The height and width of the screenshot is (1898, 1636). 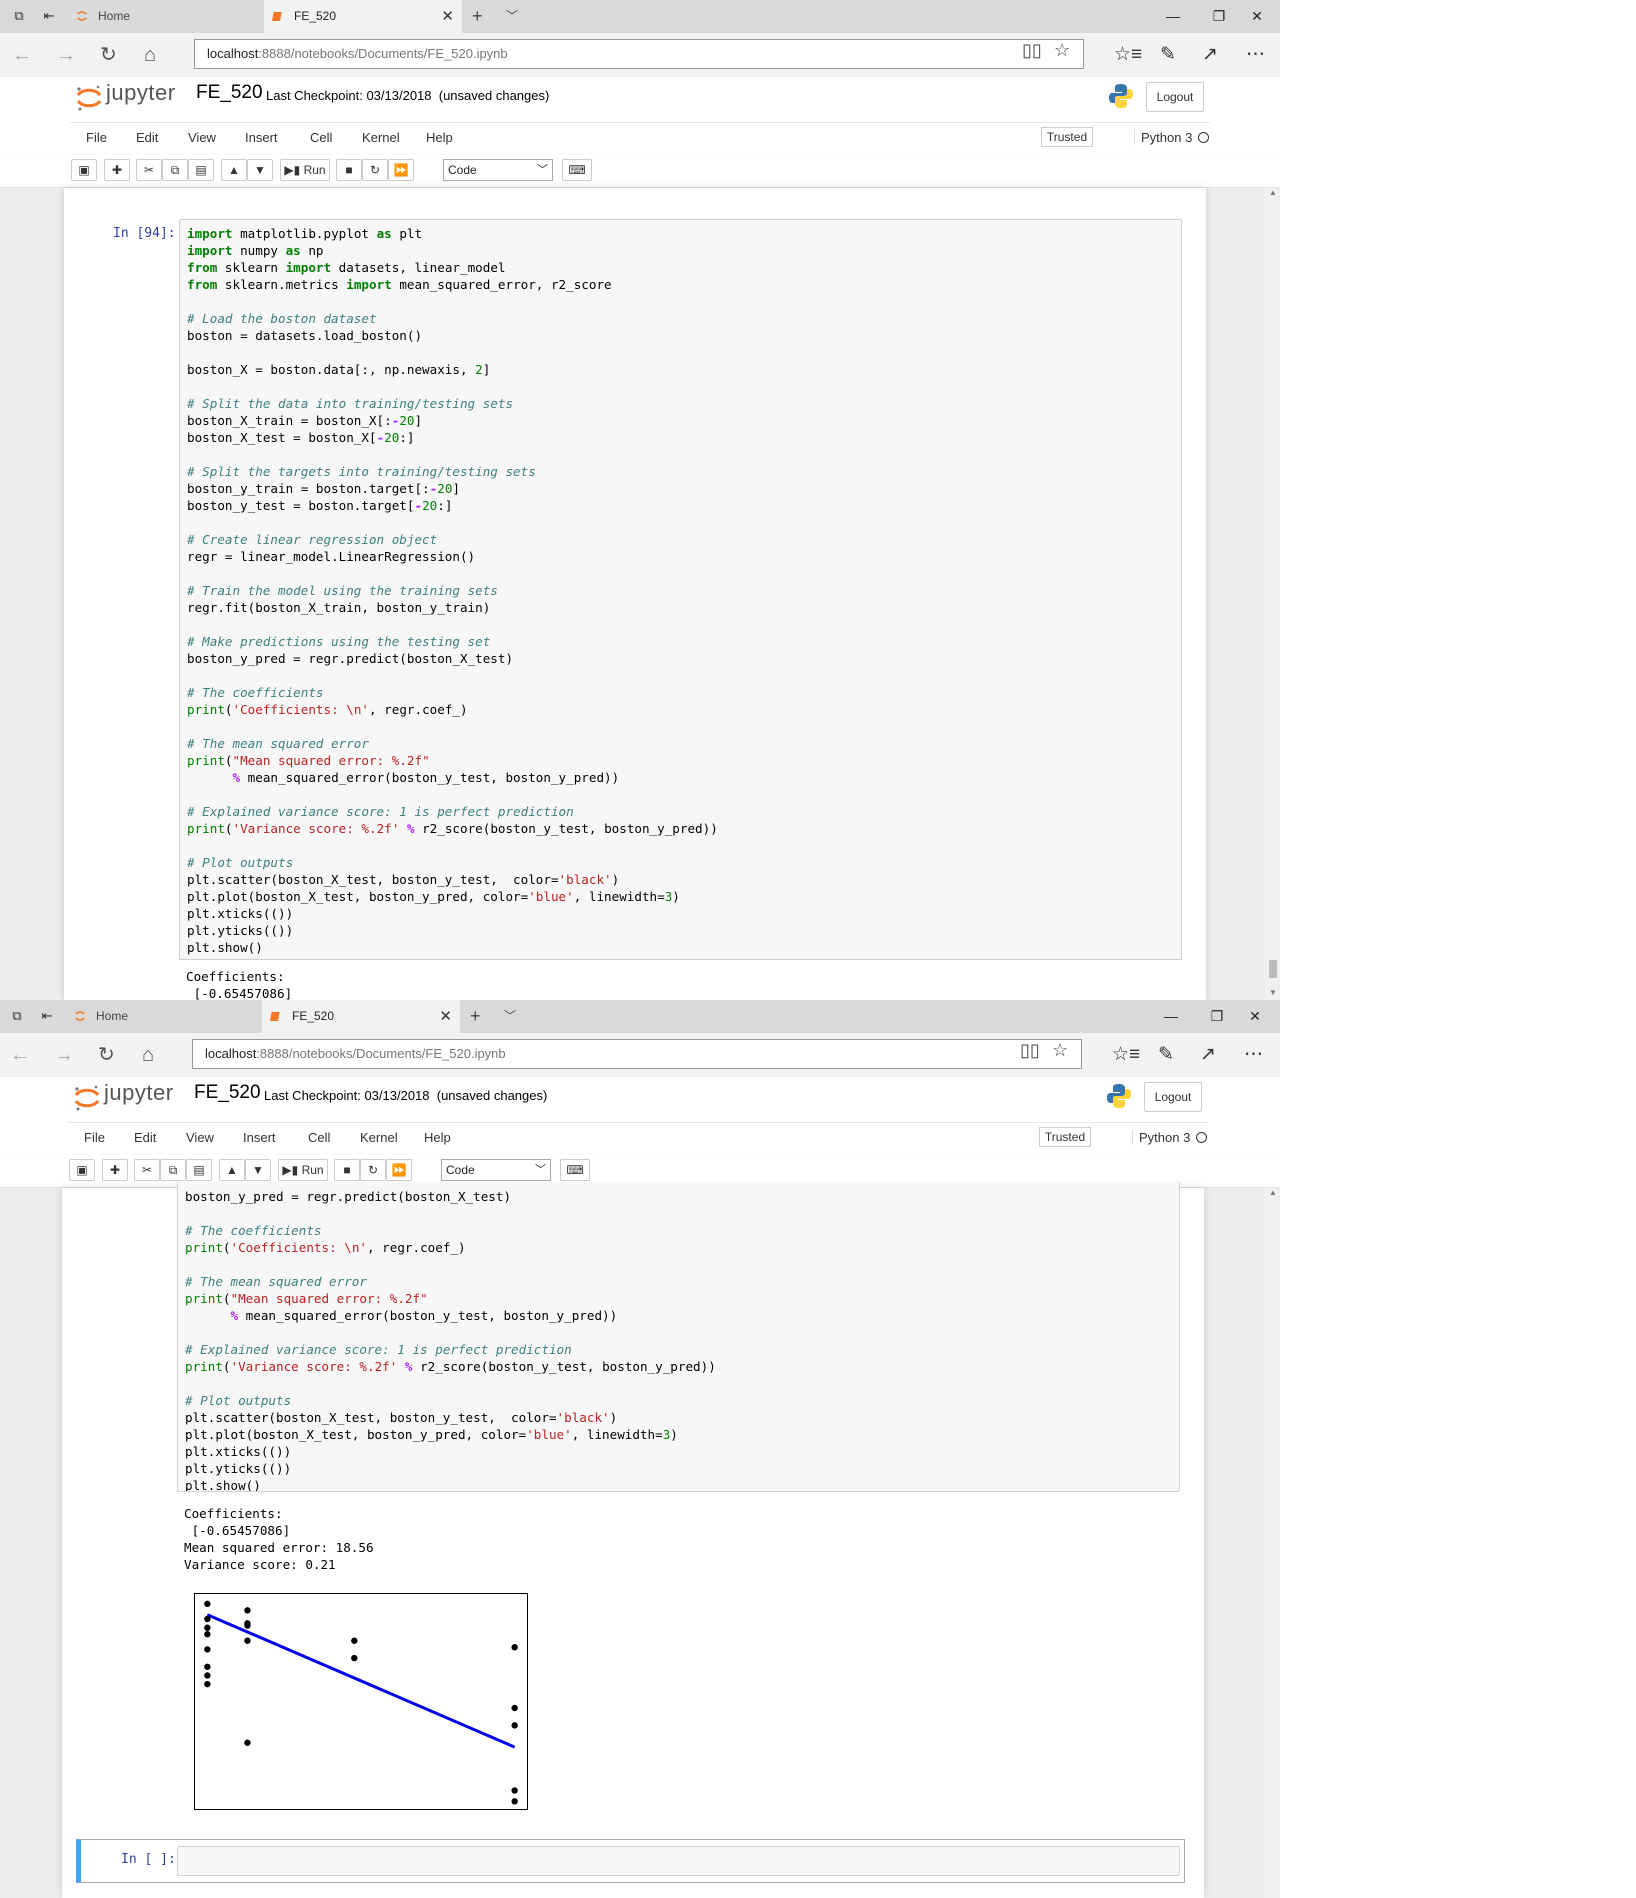 What do you see at coordinates (1273, 992) in the screenshot?
I see `scroll-down-icon: ▼` at bounding box center [1273, 992].